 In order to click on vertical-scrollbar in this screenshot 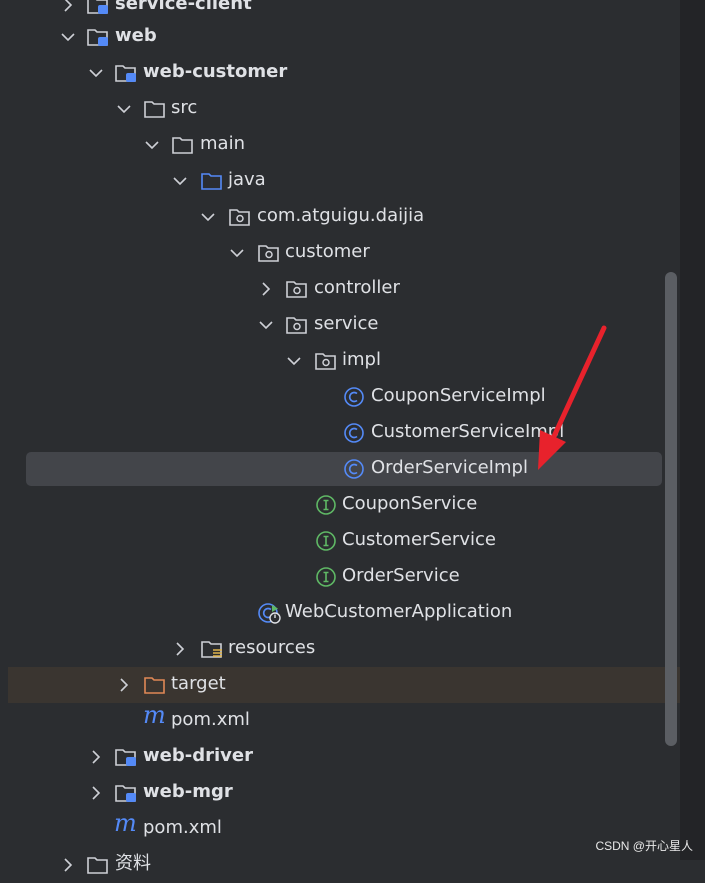, I will do `click(671, 509)`.